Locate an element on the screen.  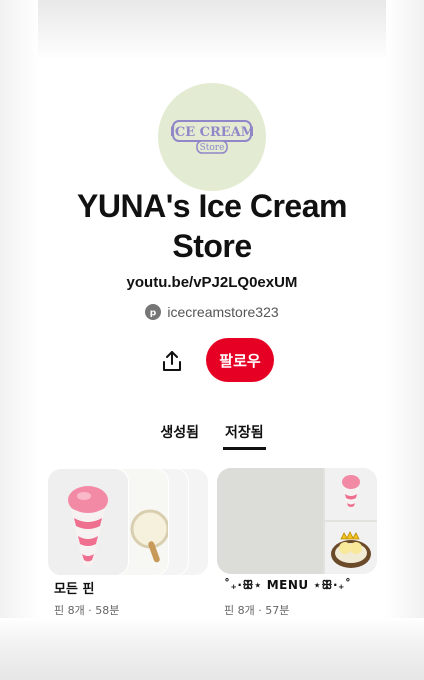
board-meta-all-pins: 핀 8개 · 58분 is located at coordinates (87, 610).